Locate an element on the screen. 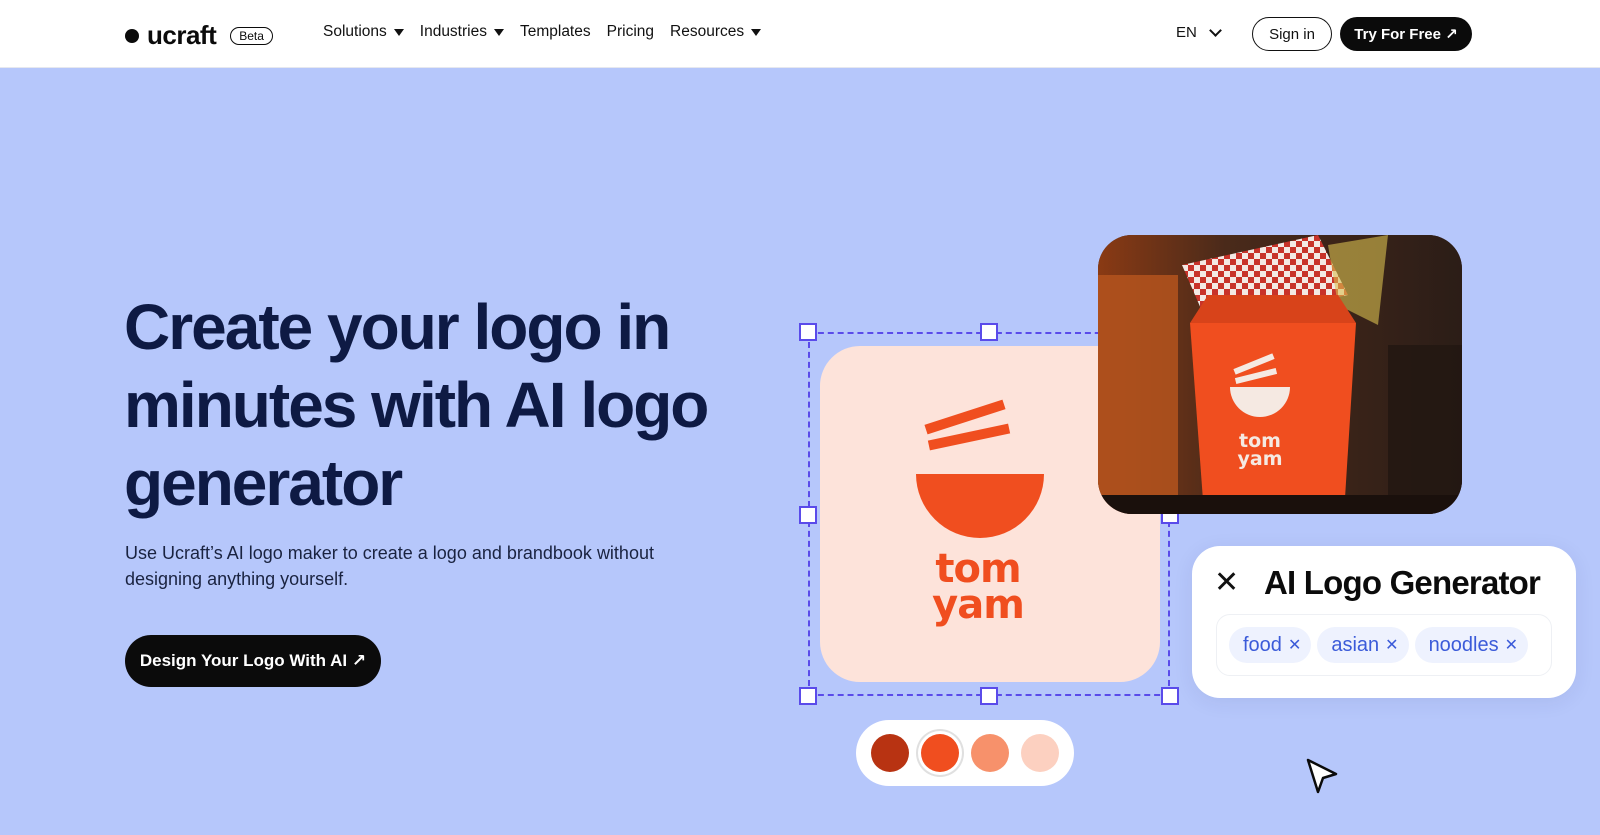  resize-handle-bottom-middle is located at coordinates (989, 696).